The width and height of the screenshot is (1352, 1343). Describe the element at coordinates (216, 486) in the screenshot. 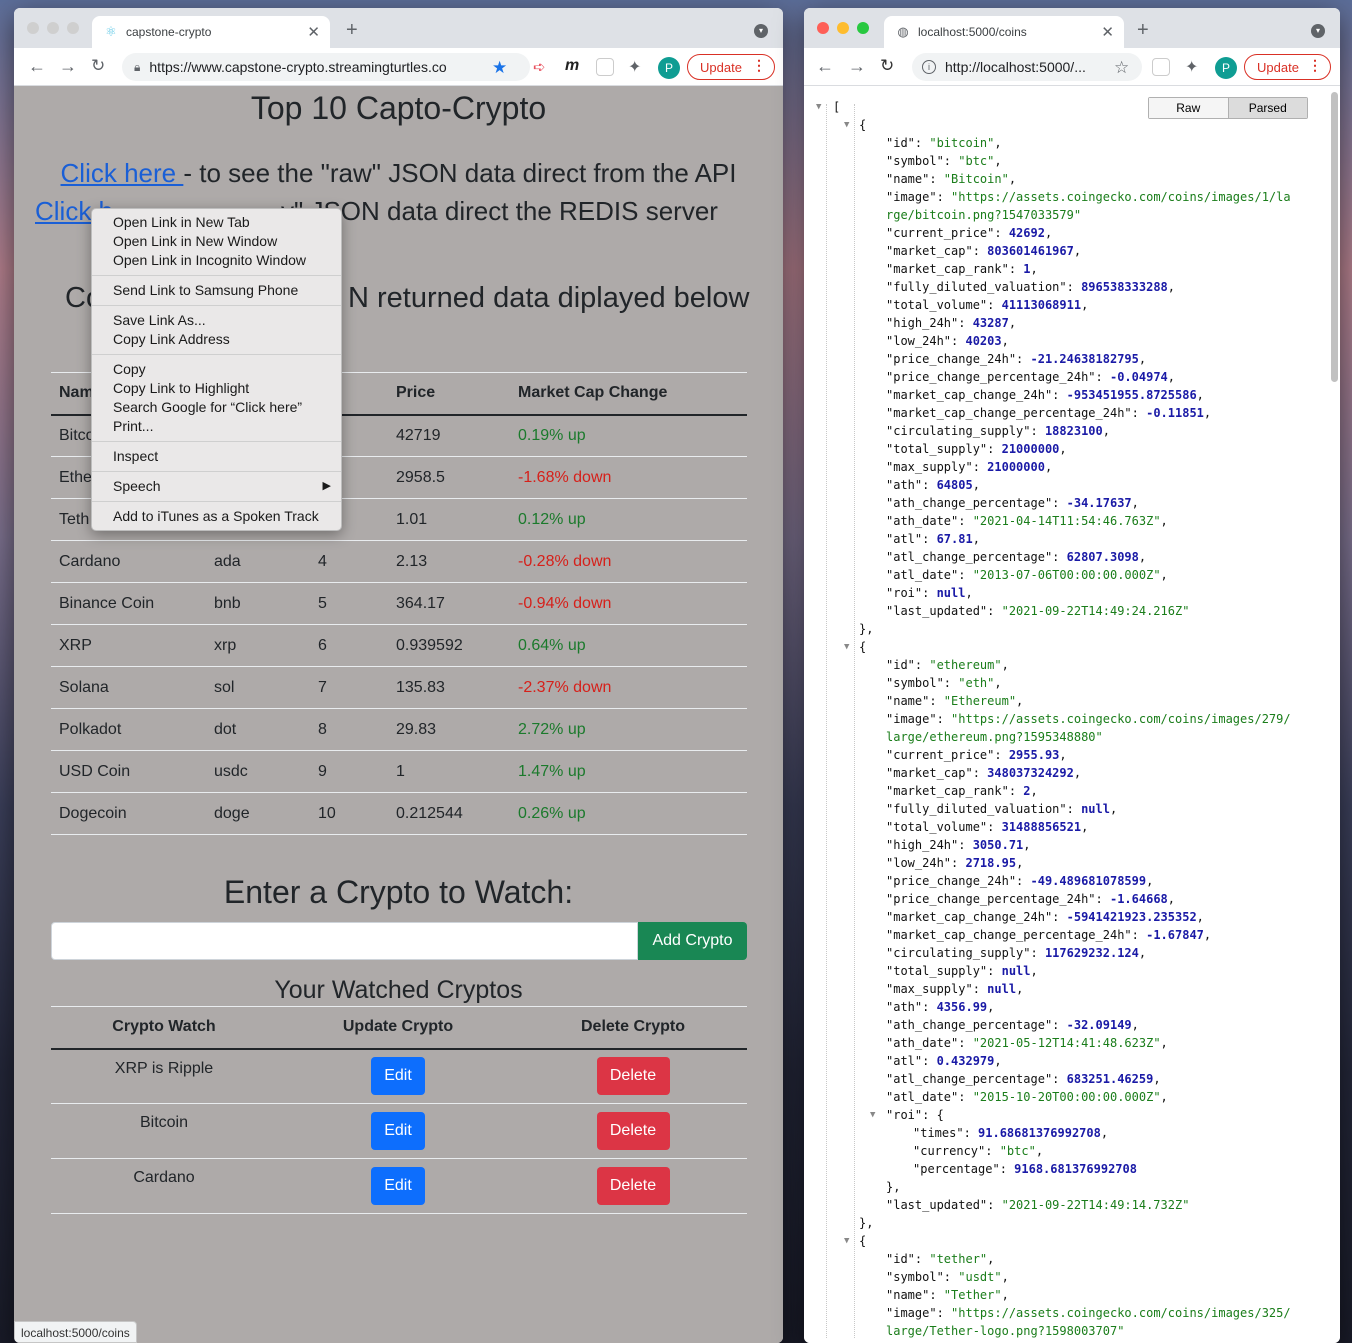

I see `context-menu-item: Speech ▶` at that location.